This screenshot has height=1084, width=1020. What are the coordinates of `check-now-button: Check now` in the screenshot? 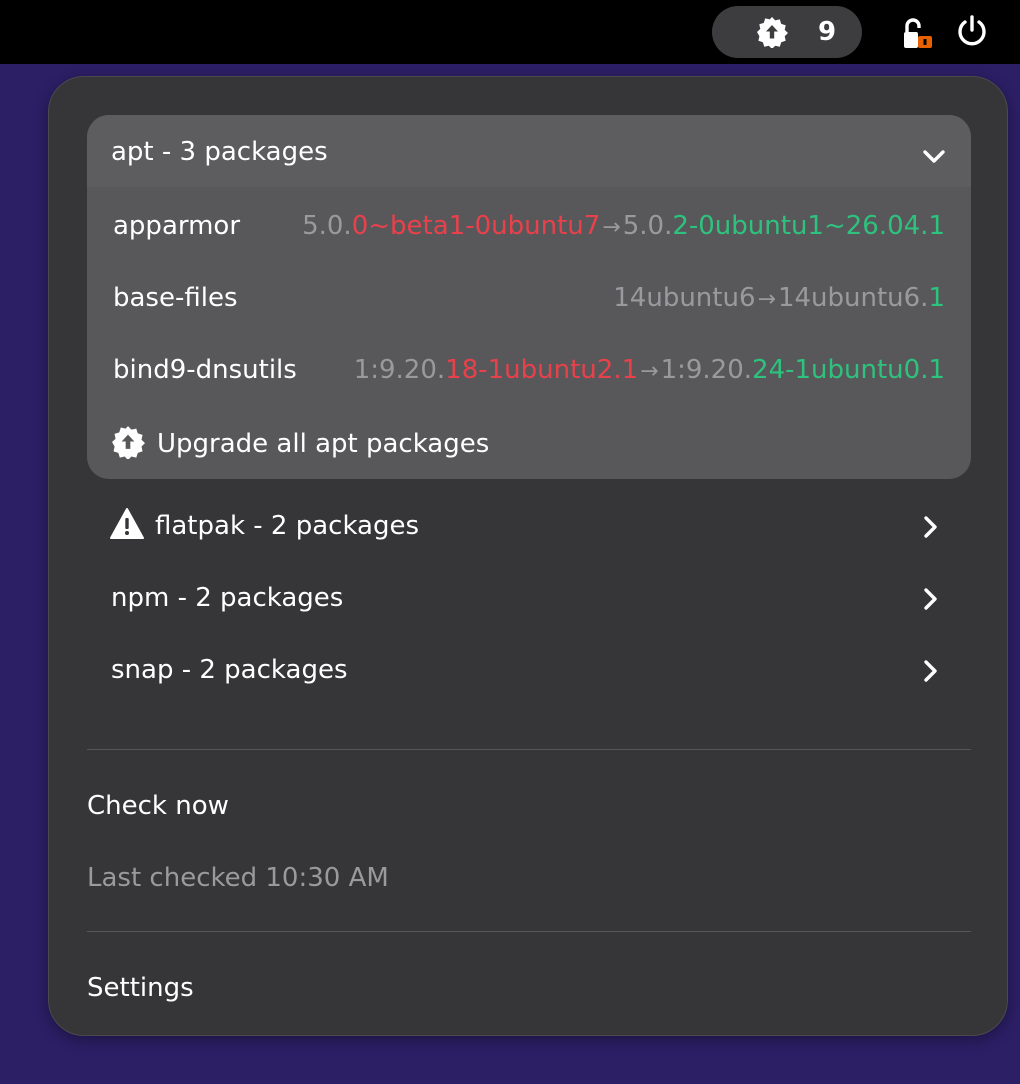 It's located at (158, 806).